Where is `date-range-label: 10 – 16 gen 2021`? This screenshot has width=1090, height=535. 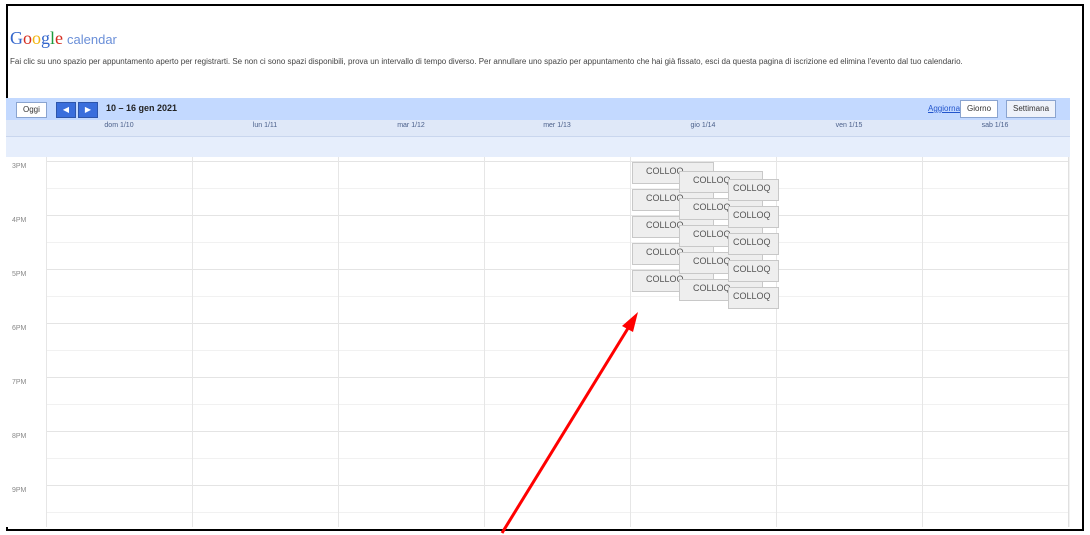 date-range-label: 10 – 16 gen 2021 is located at coordinates (142, 108).